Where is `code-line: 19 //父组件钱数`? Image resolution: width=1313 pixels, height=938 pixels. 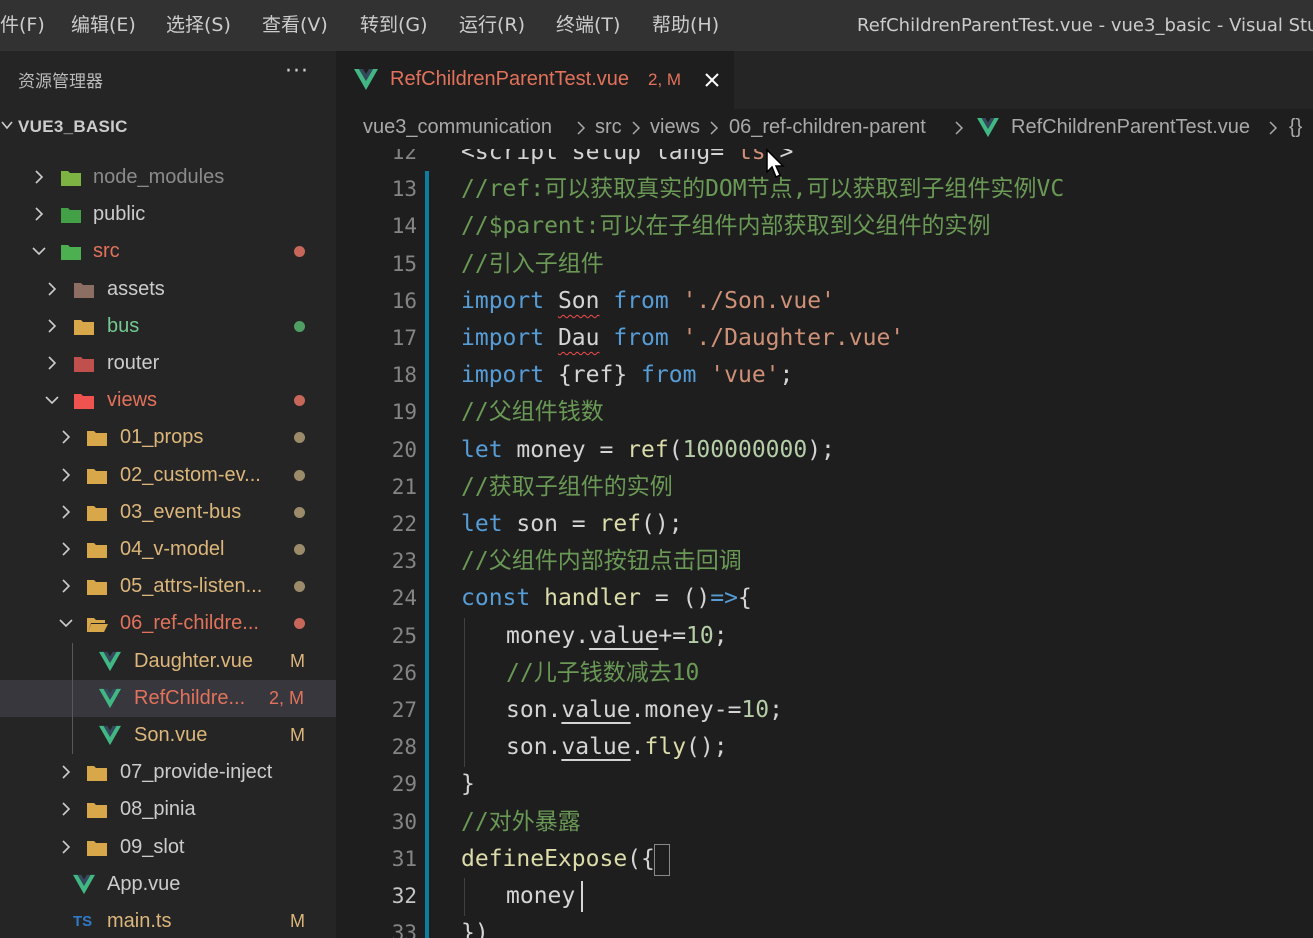
code-line: 19 //父组件钱数 is located at coordinates (824, 412).